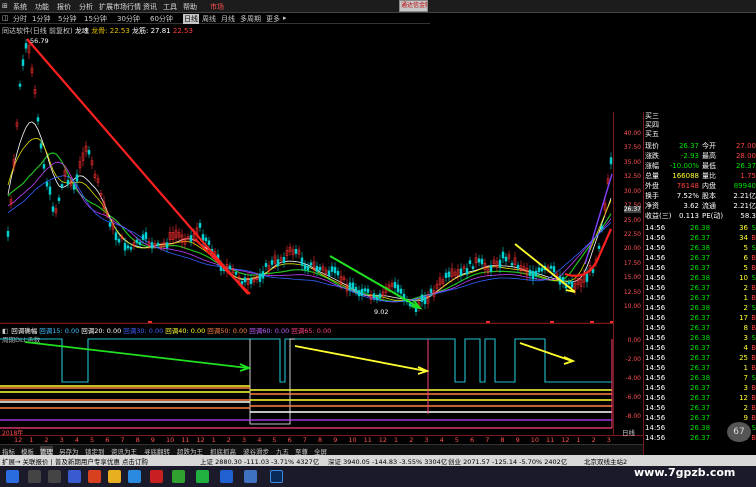 The image size is (756, 487). I want to click on folder-icon, so click(114, 476).